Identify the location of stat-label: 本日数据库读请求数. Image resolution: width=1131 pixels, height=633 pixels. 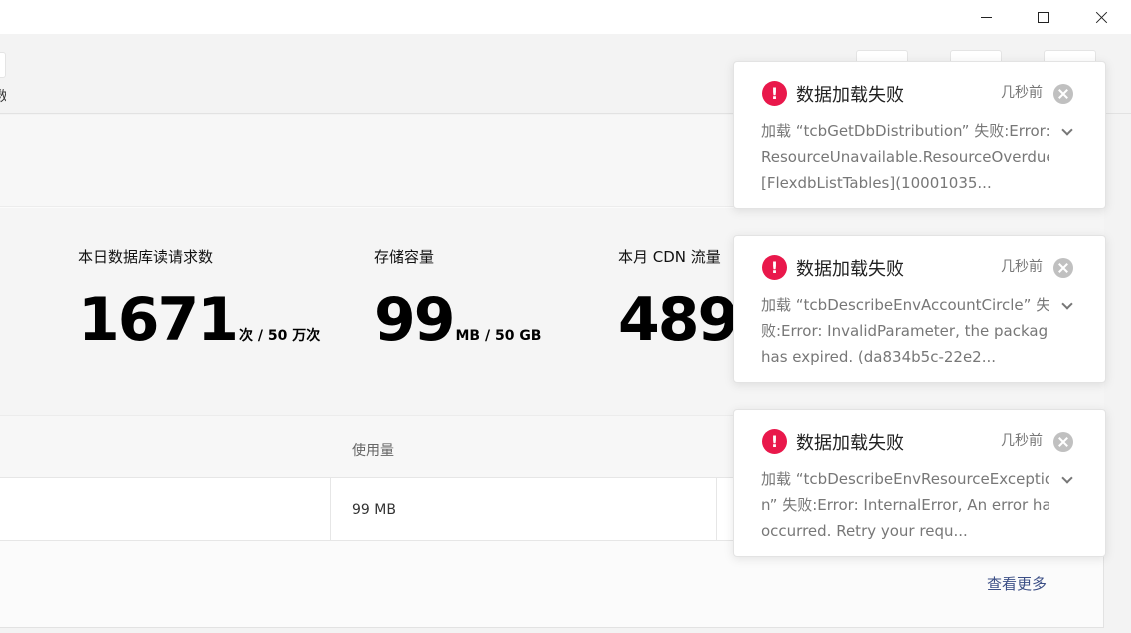
(146, 257).